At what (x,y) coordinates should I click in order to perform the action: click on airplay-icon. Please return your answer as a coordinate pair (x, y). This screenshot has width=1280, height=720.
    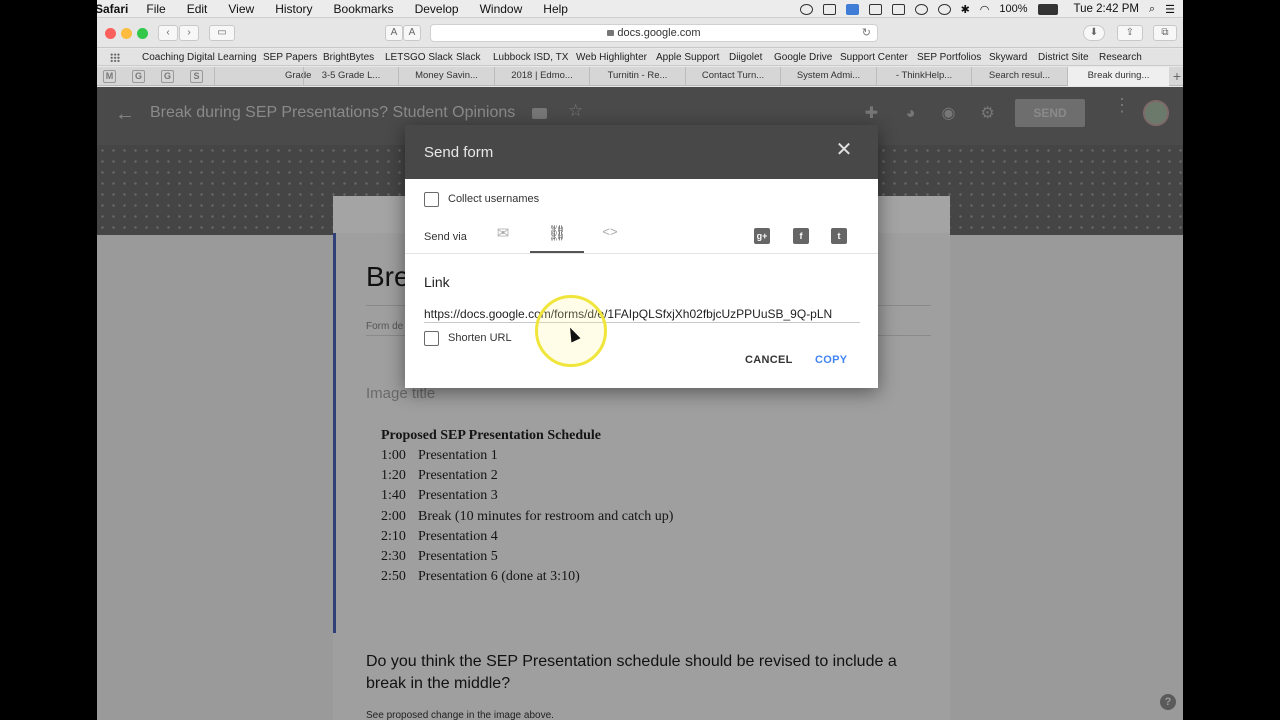
    Looking at the image, I should click on (898, 9).